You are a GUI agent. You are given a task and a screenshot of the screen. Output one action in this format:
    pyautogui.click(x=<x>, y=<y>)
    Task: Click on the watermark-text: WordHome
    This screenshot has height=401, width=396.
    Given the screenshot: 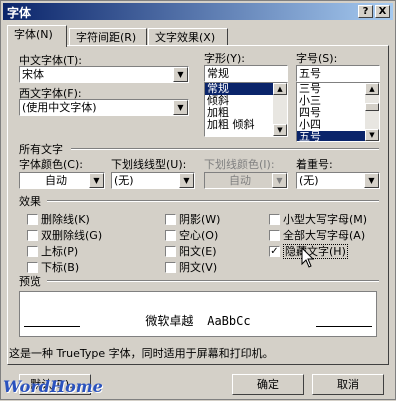 What is the action you would take?
    pyautogui.click(x=53, y=386)
    